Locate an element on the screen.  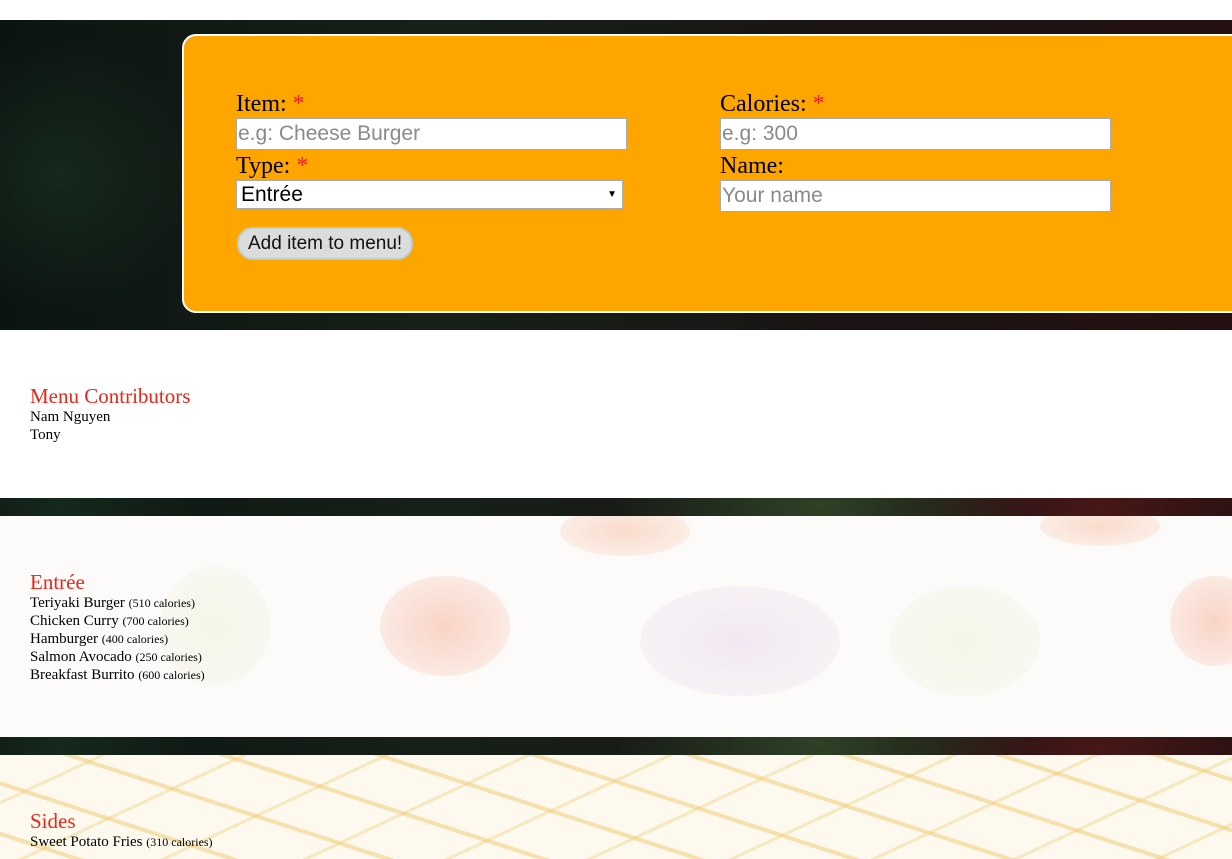
menu-item: Chicken Curry (700 calories) is located at coordinates (109, 621).